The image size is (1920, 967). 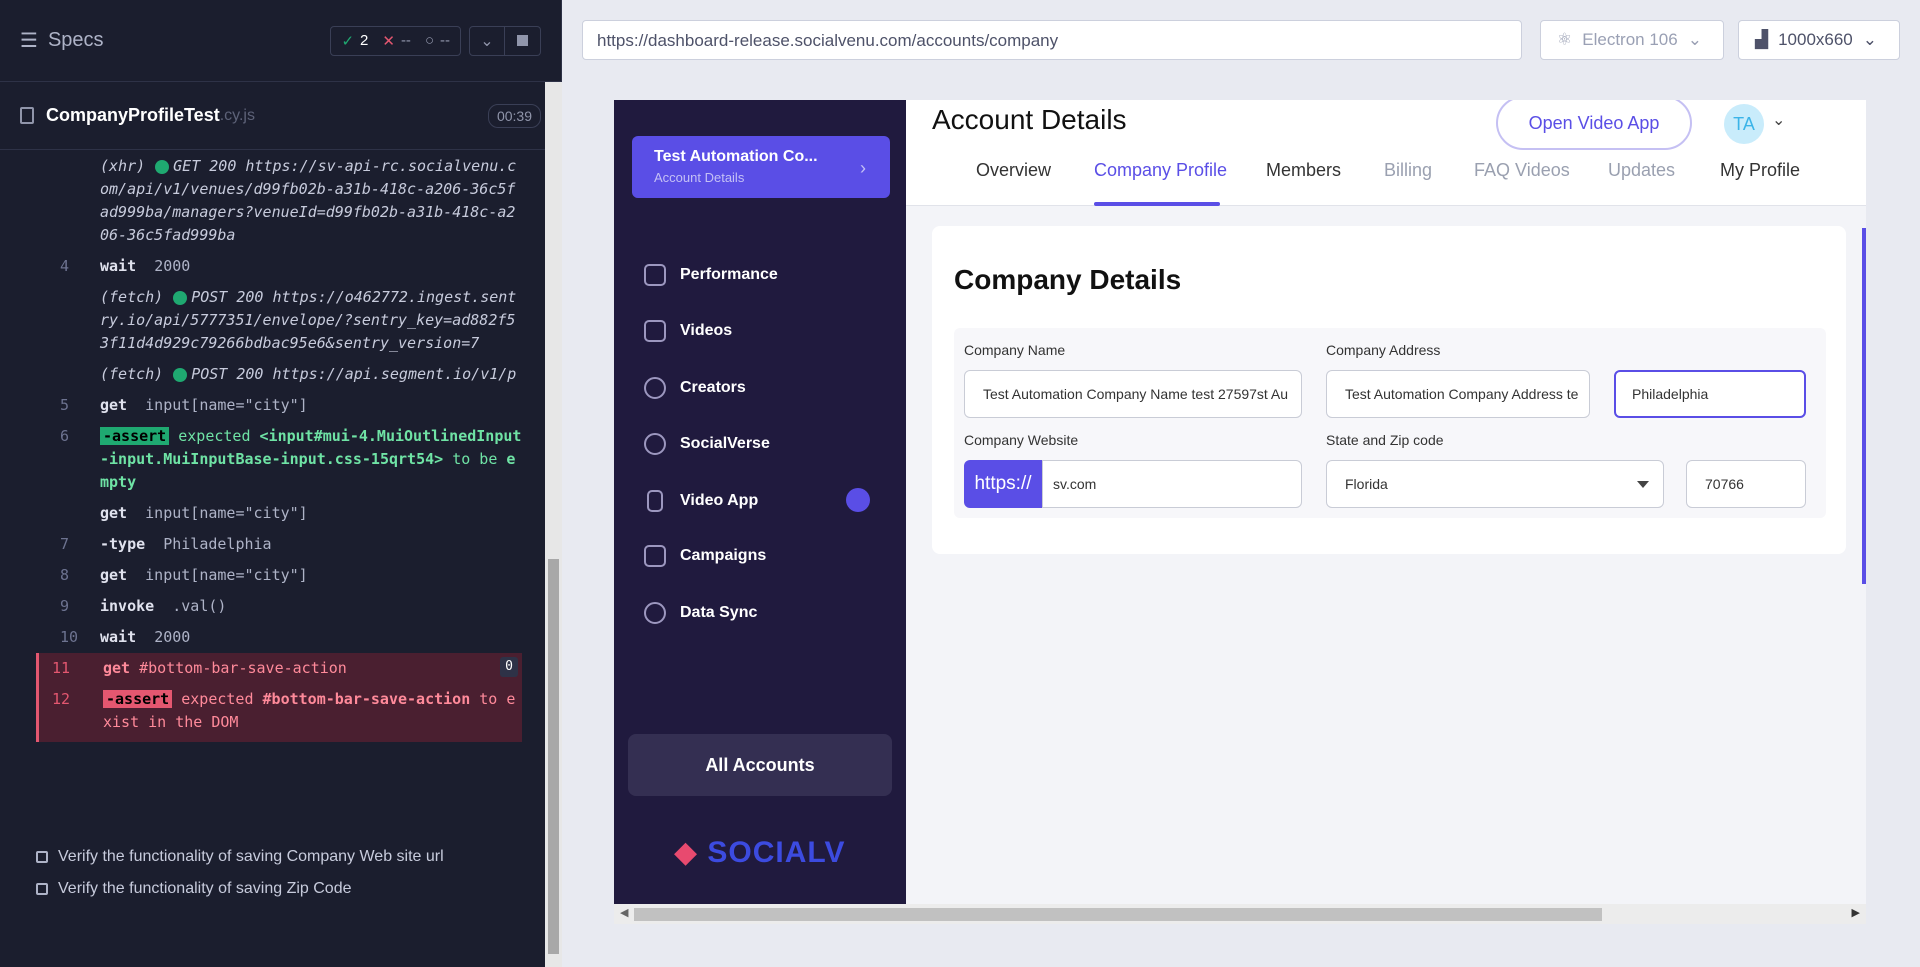 What do you see at coordinates (180, 297) in the screenshot?
I see `status-dot-icon` at bounding box center [180, 297].